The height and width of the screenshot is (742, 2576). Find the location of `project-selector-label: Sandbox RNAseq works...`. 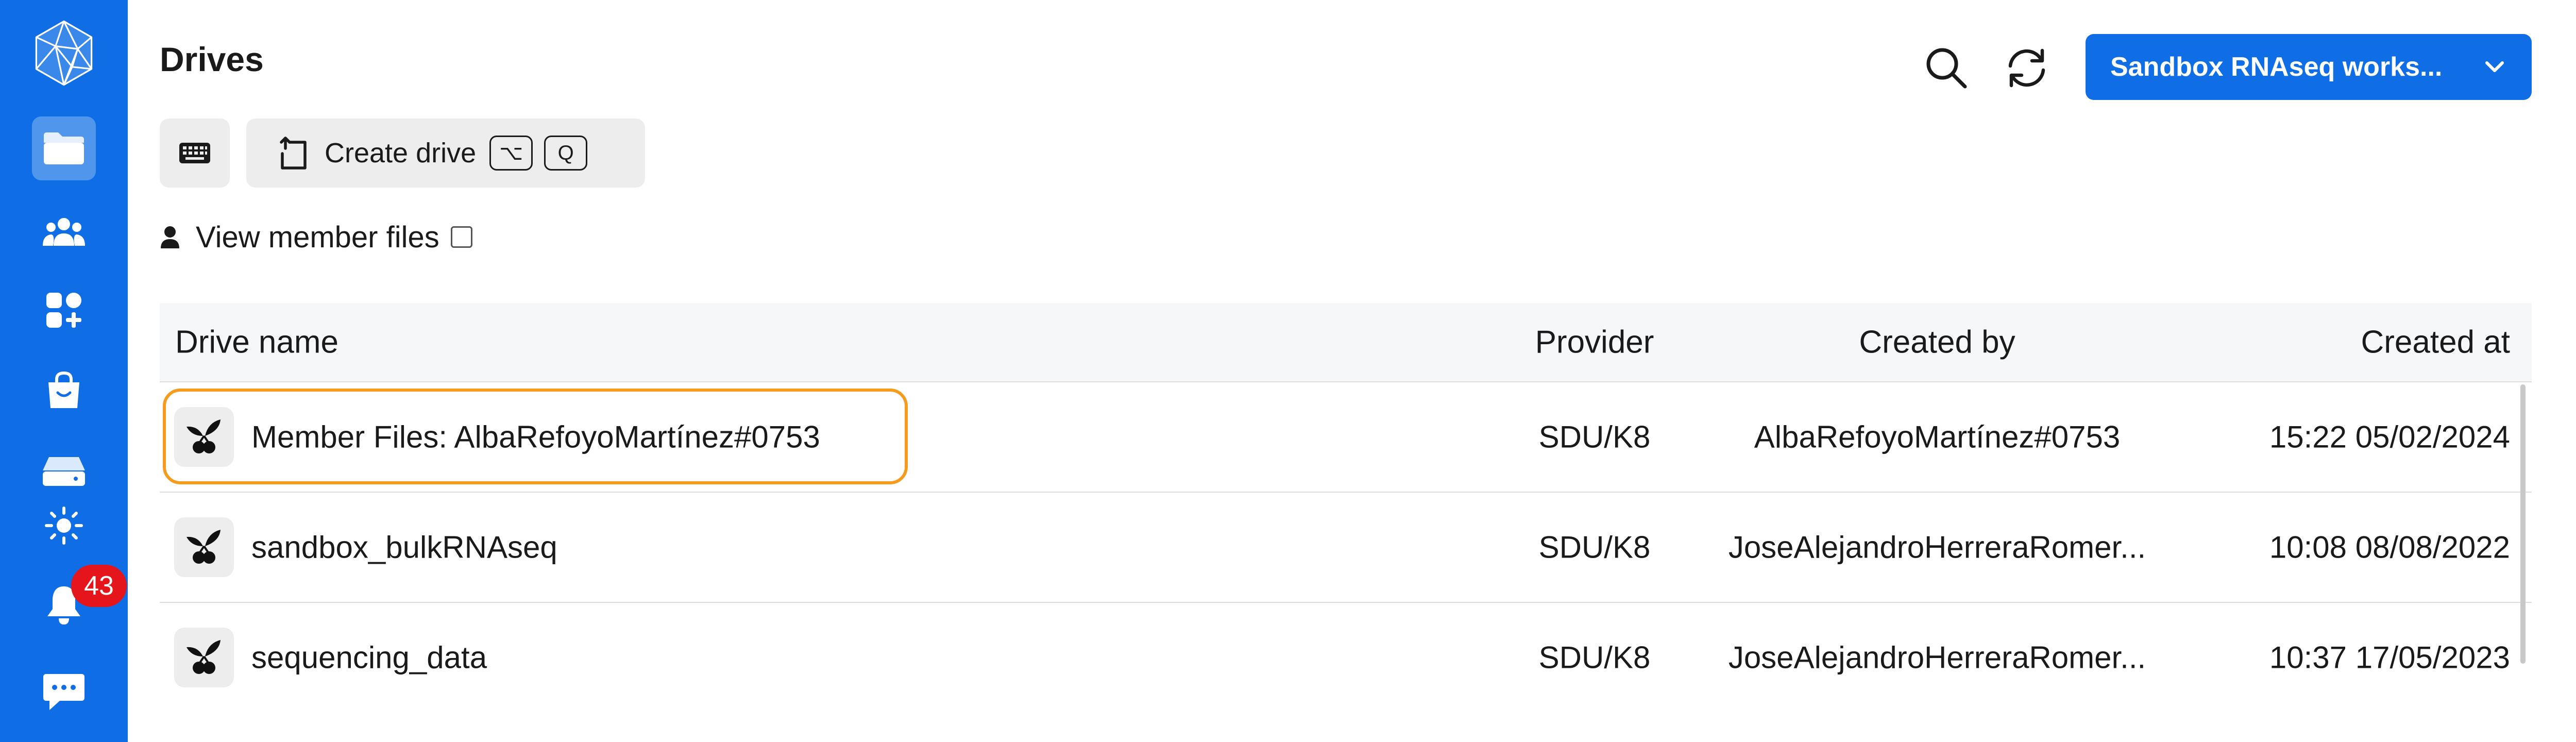

project-selector-label: Sandbox RNAseq works... is located at coordinates (2276, 67).